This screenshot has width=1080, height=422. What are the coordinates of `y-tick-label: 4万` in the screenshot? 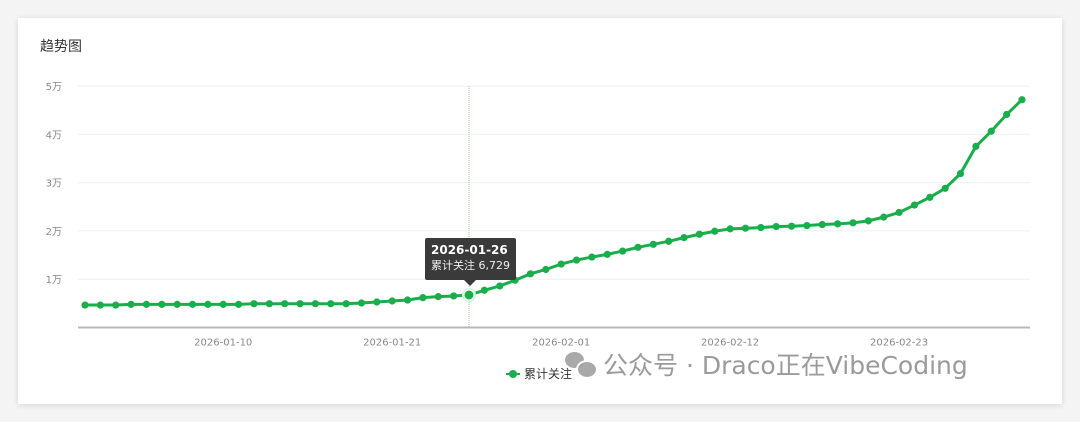 It's located at (54, 135).